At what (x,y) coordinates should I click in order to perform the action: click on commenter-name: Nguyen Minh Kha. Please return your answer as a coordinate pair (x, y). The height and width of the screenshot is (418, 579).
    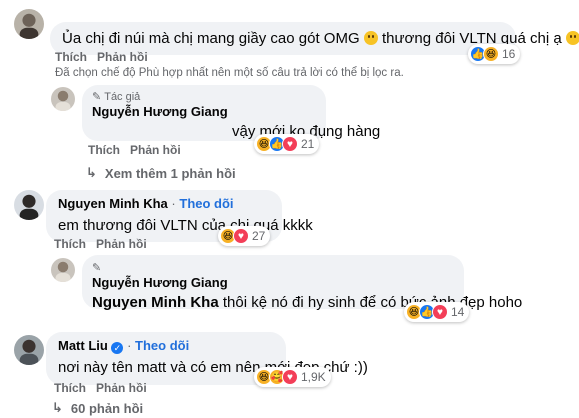
    Looking at the image, I should click on (113, 203).